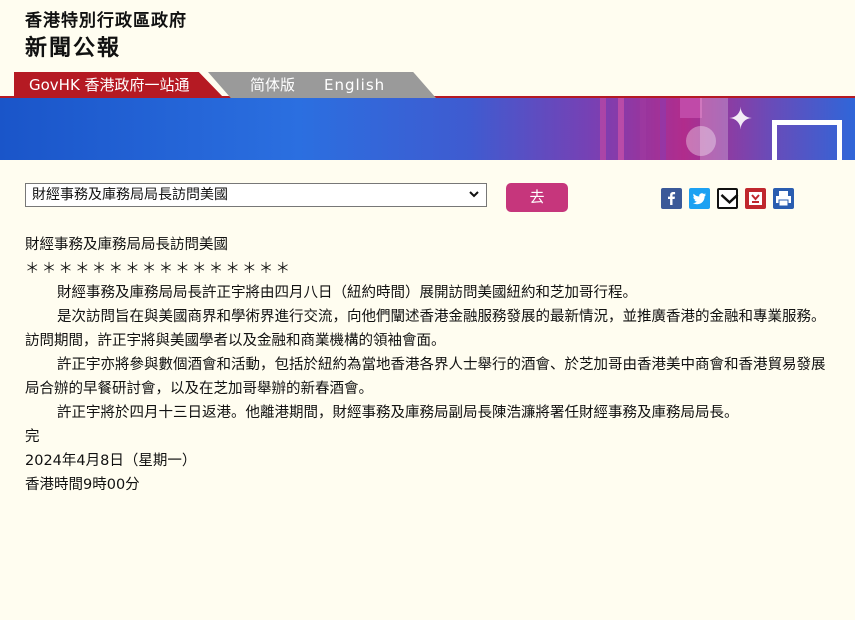  What do you see at coordinates (106, 21) in the screenshot?
I see `government-name: 香港特別行政區政府` at bounding box center [106, 21].